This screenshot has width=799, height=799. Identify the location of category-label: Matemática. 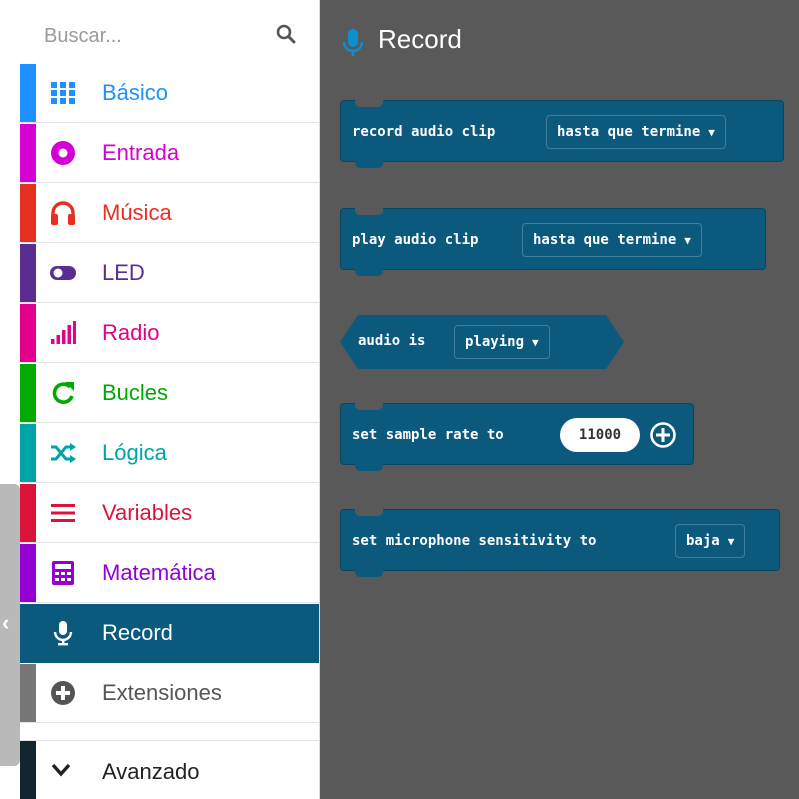
(159, 572).